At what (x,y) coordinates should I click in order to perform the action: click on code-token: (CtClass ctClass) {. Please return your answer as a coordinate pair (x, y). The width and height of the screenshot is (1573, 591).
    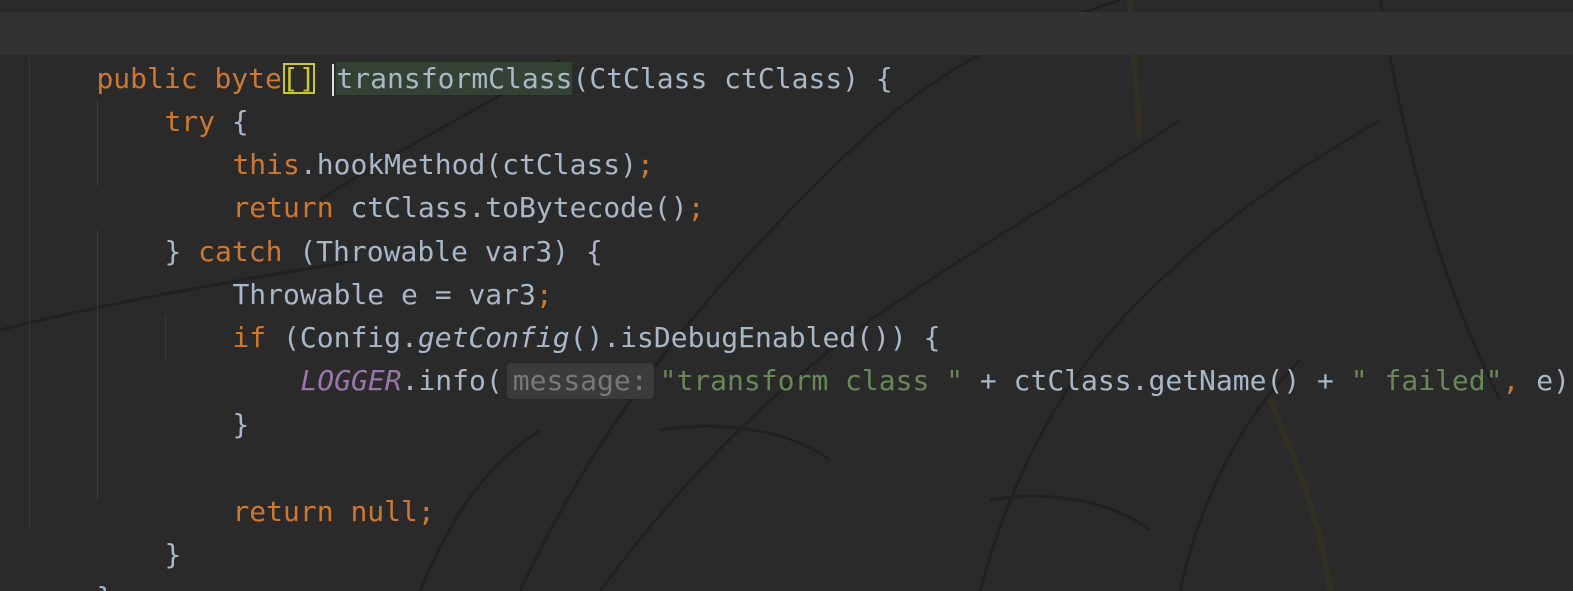
    Looking at the image, I should click on (732, 78).